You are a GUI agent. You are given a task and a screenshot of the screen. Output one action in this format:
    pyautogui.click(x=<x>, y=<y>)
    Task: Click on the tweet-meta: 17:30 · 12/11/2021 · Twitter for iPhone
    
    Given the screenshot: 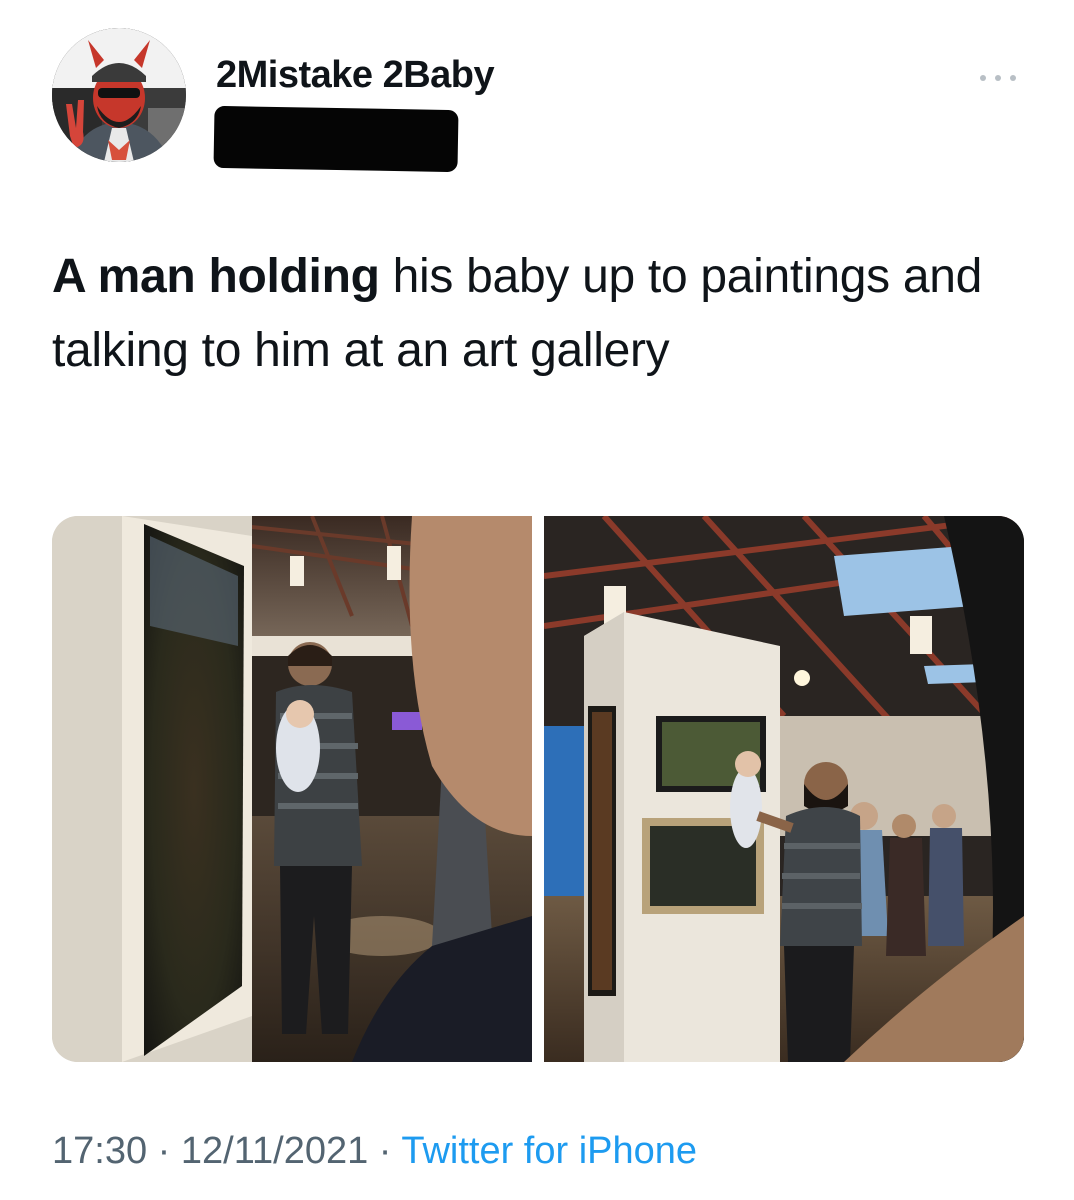 What is the action you would take?
    pyautogui.click(x=374, y=1151)
    